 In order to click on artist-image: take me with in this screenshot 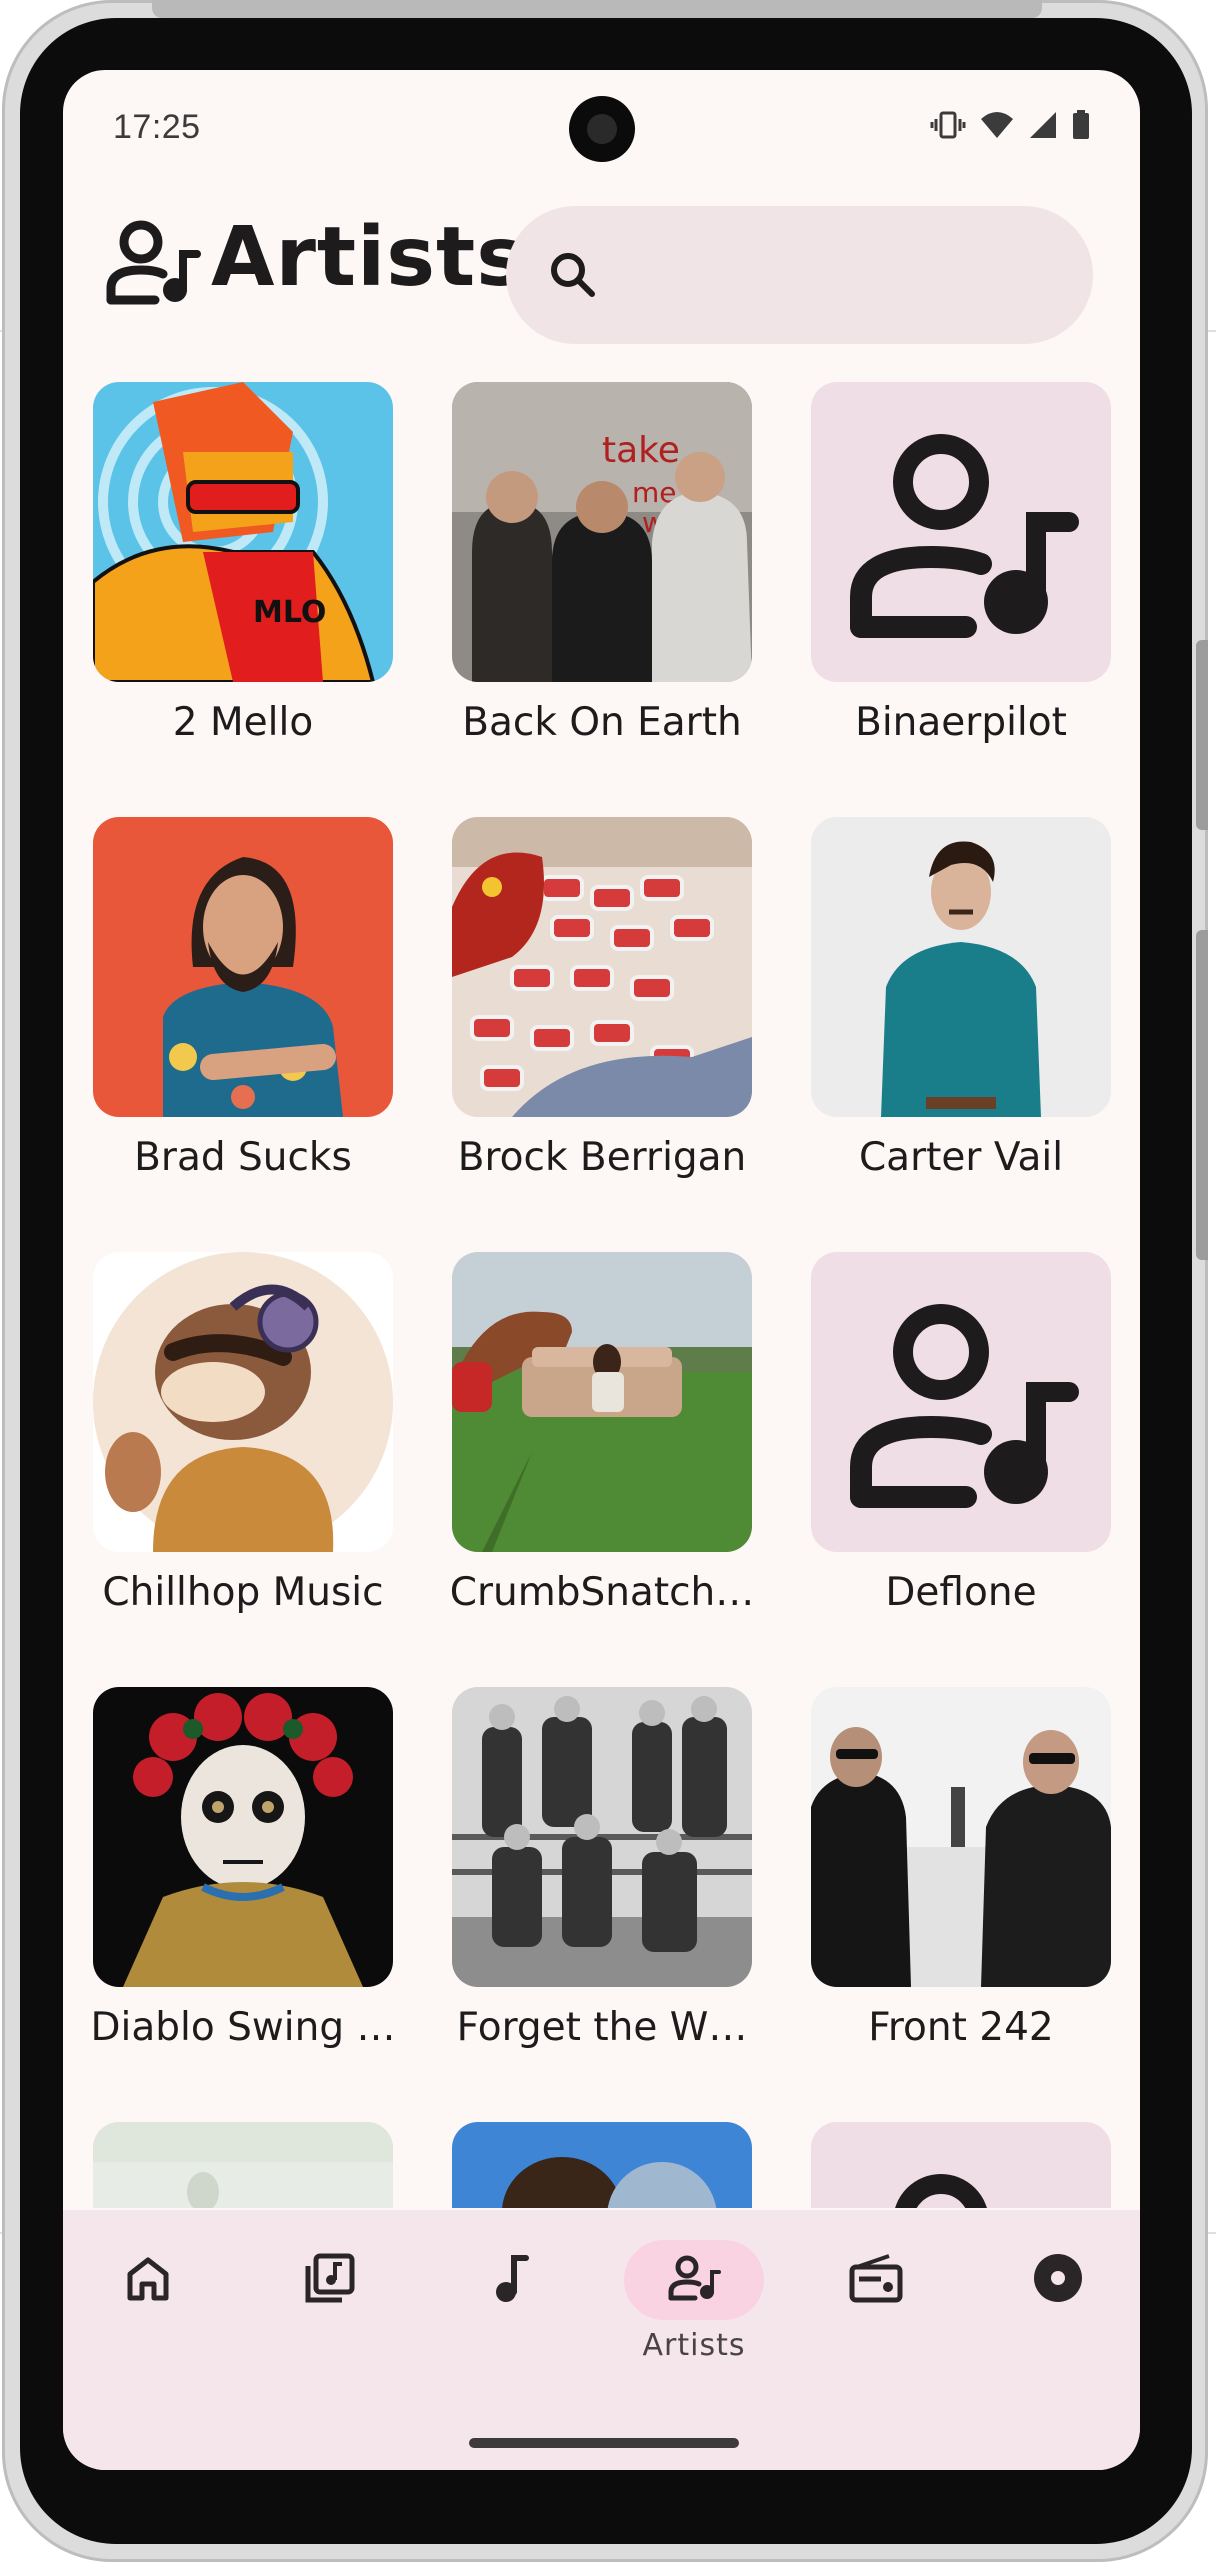, I will do `click(602, 532)`.